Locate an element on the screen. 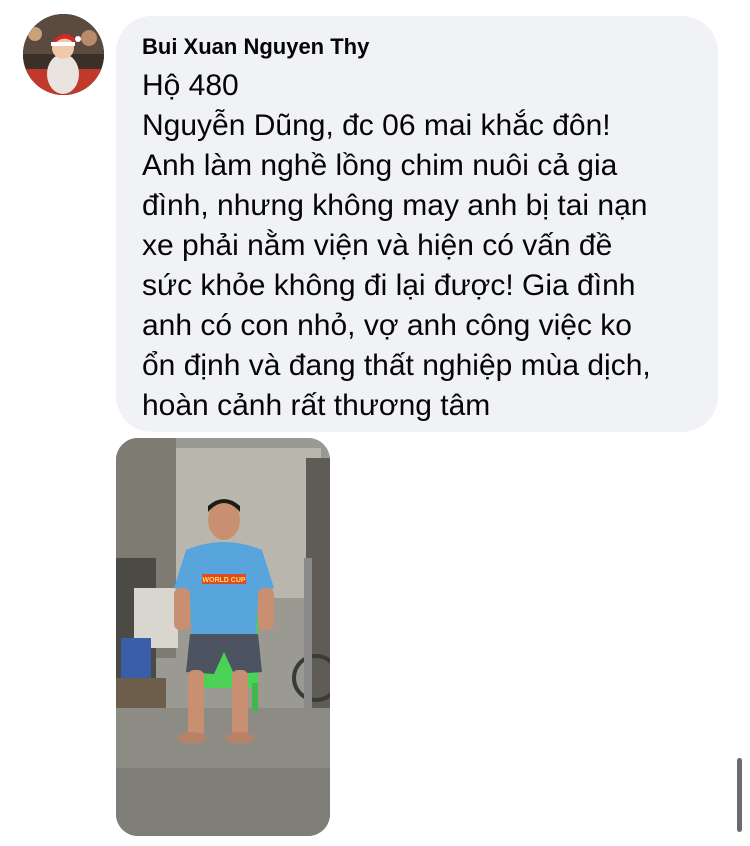 This screenshot has height=846, width=750. comment-line: Anh làm nghề lồng chim nuôi cả gia is located at coordinates (380, 165).